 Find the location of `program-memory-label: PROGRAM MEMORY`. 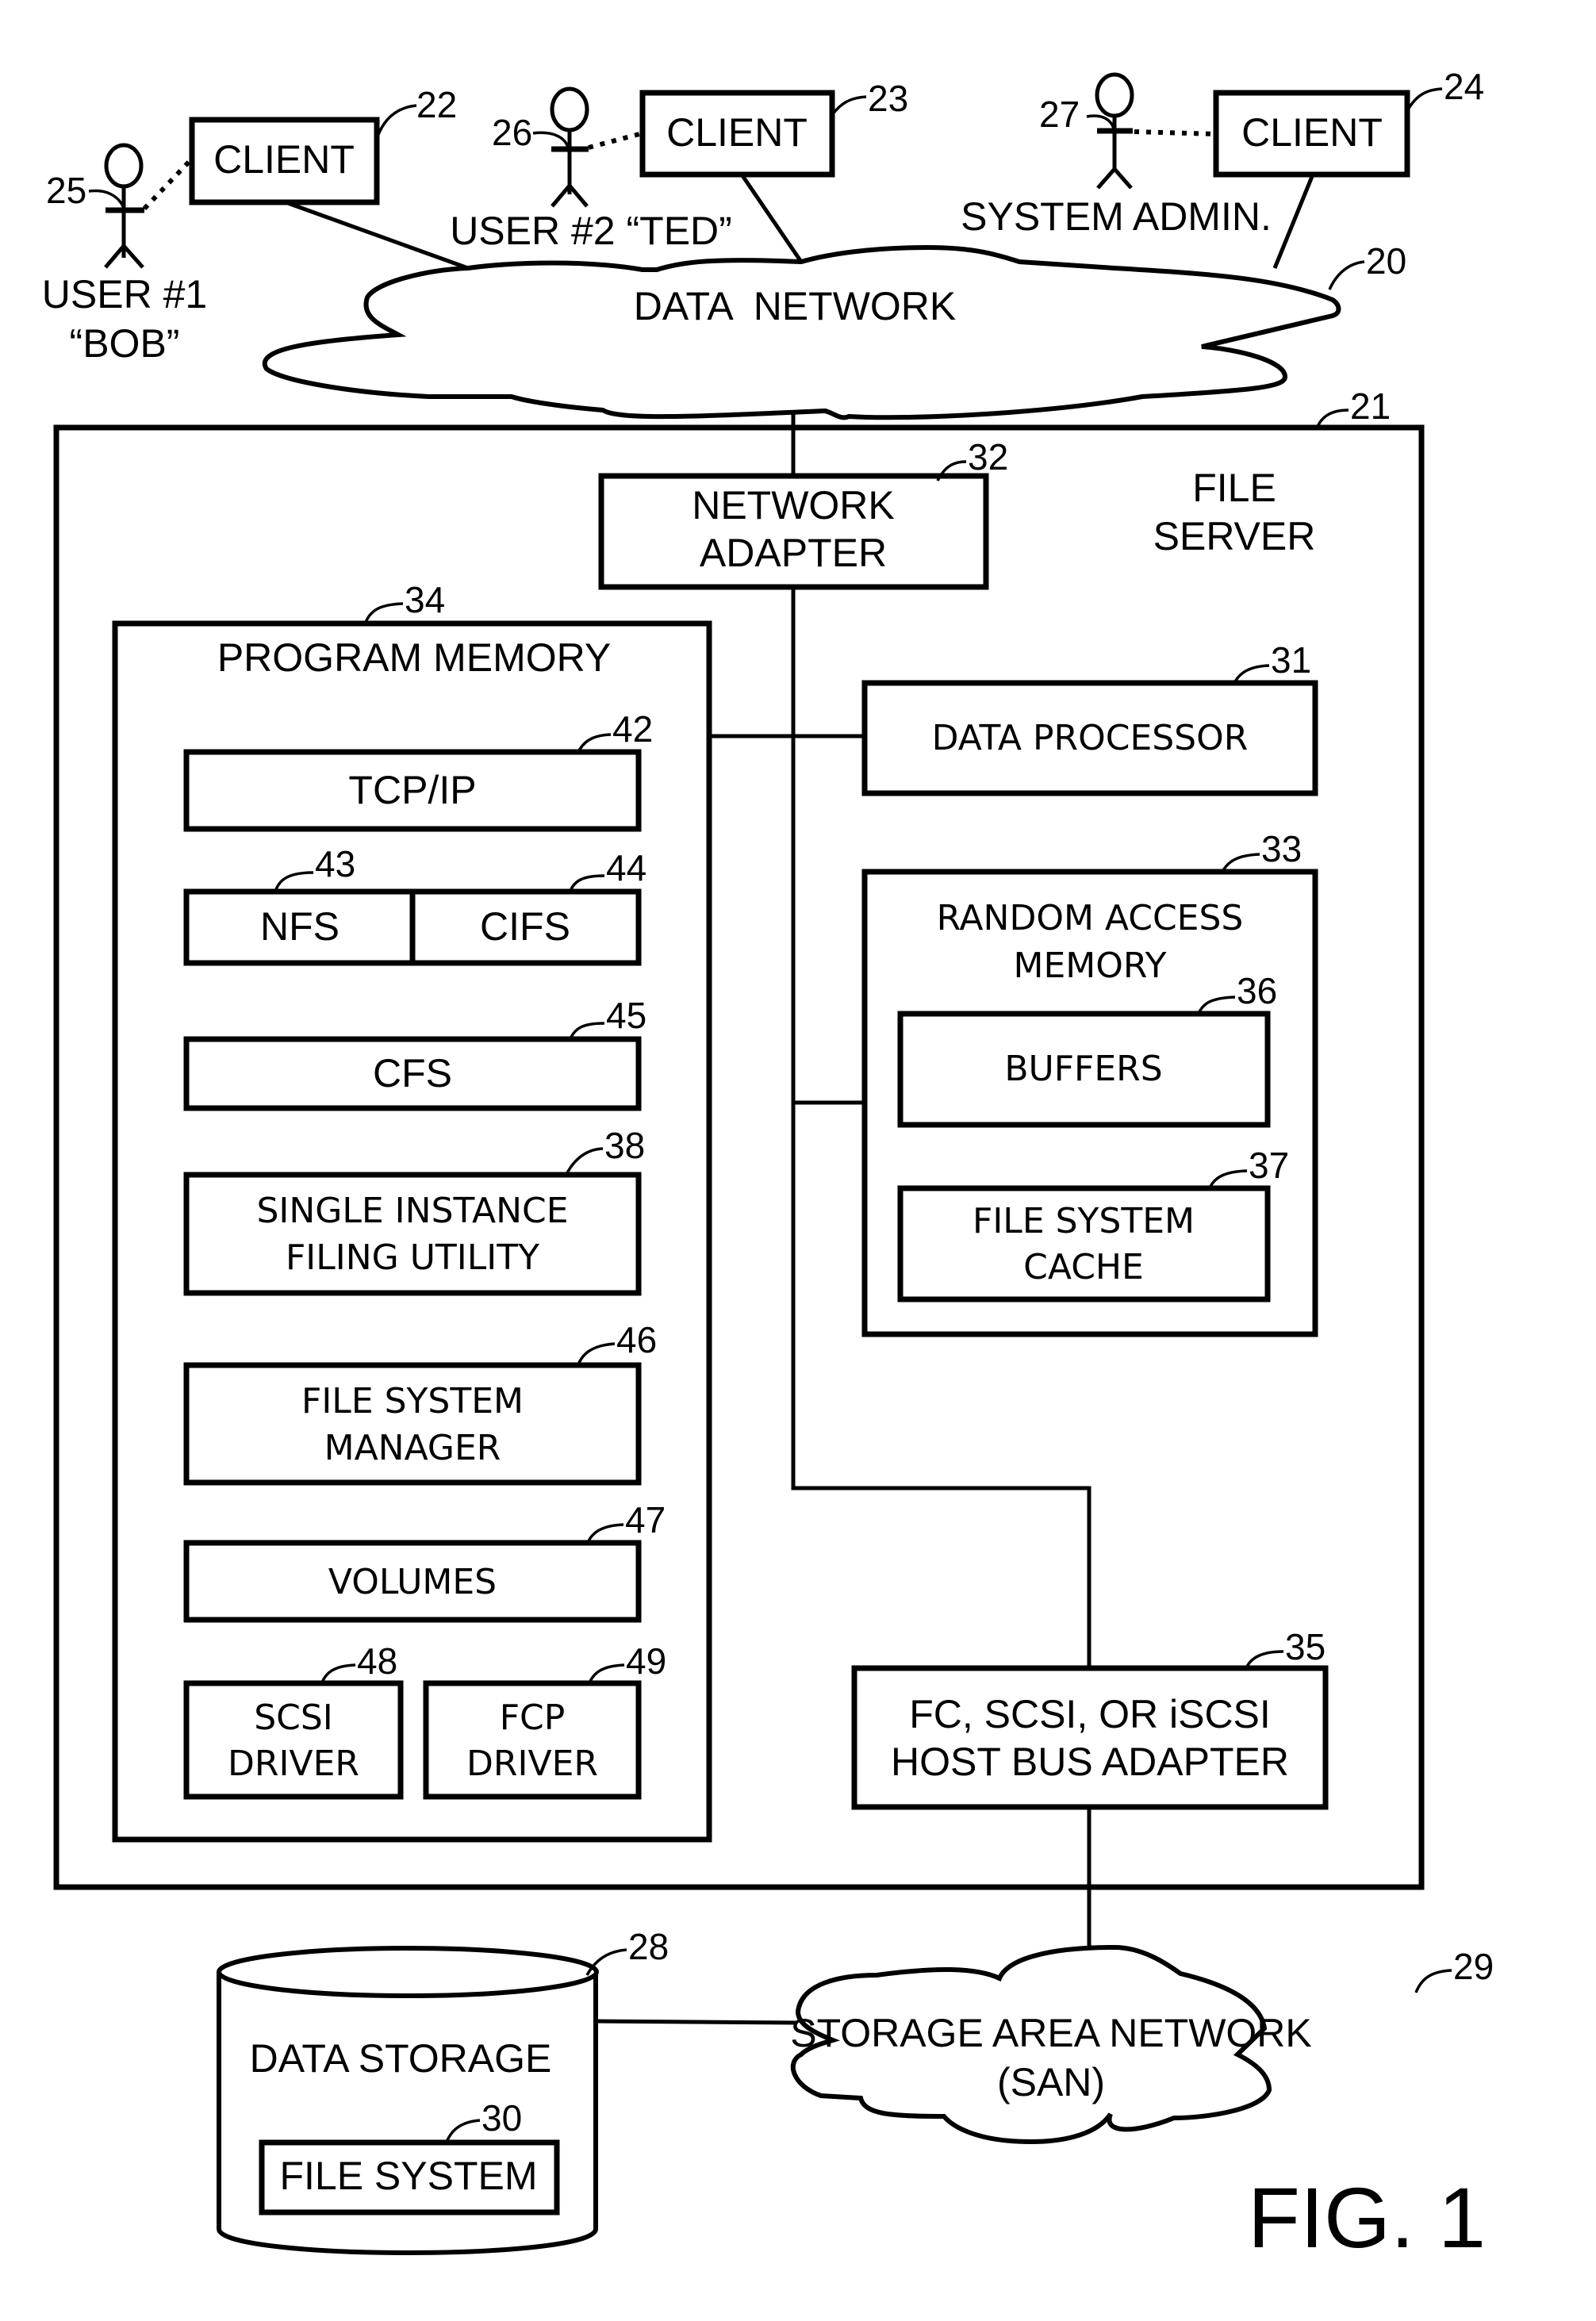

program-memory-label: PROGRAM MEMORY is located at coordinates (414, 657).